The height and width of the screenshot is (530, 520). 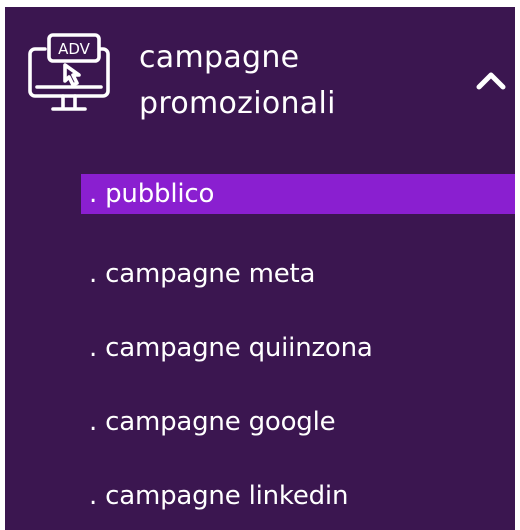 I want to click on adv-monitor-icon: ADV, so click(x=69, y=72).